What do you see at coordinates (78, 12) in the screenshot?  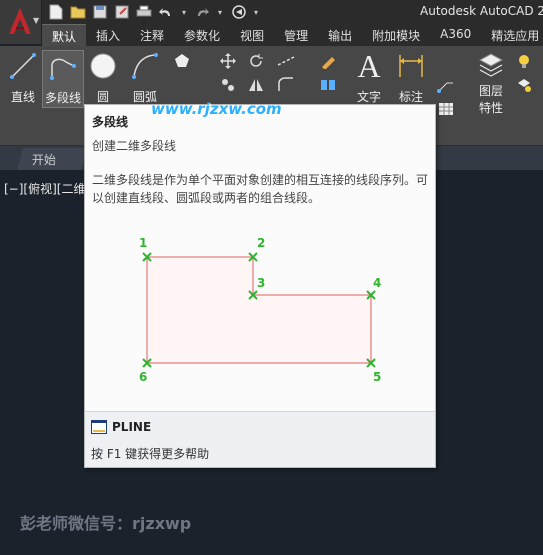 I see `open-icon` at bounding box center [78, 12].